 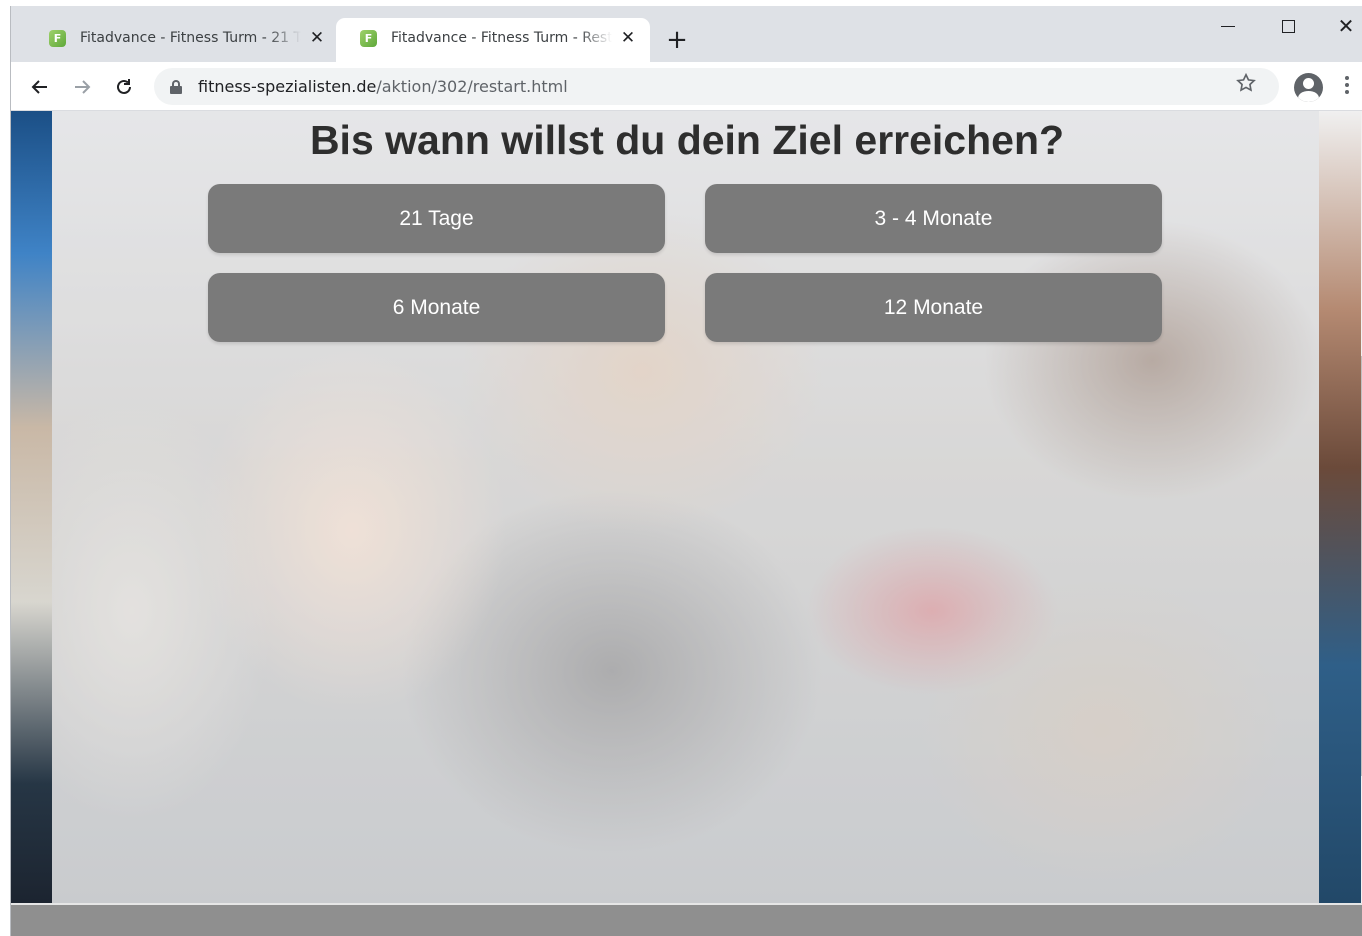 I want to click on arrow-right-icon, so click(x=83, y=87).